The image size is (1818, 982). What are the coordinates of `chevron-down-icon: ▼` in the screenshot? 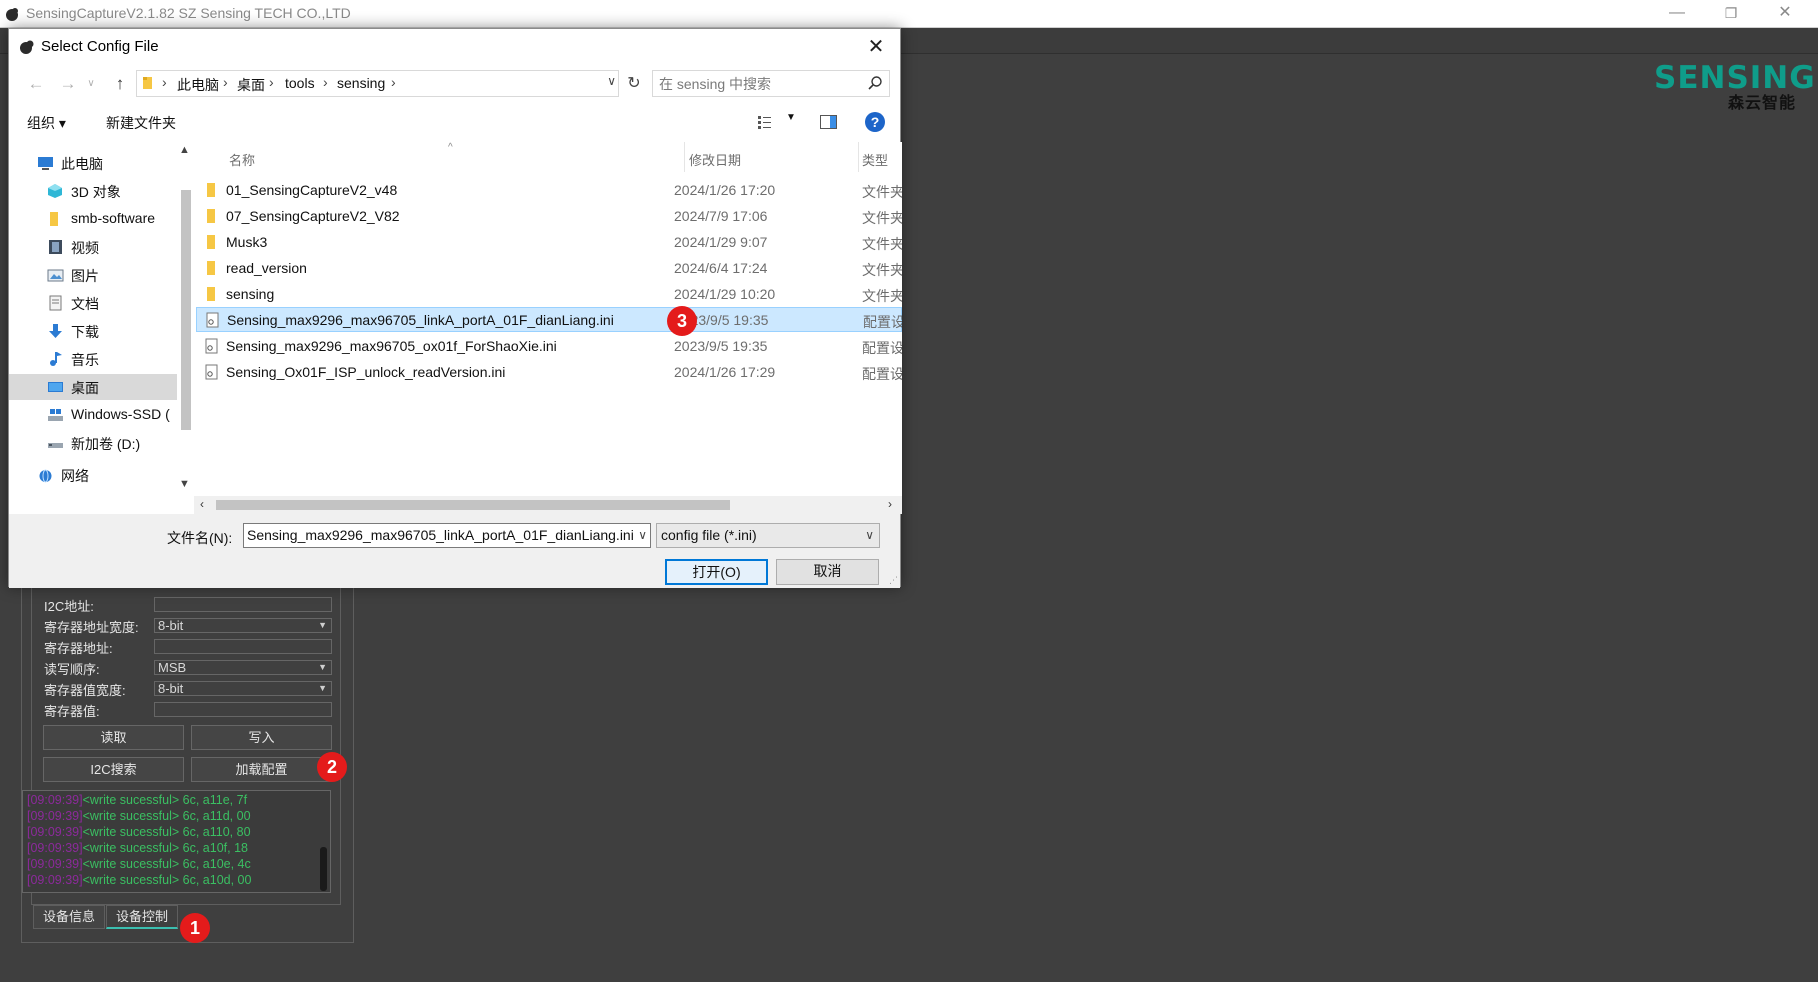 It's located at (791, 117).